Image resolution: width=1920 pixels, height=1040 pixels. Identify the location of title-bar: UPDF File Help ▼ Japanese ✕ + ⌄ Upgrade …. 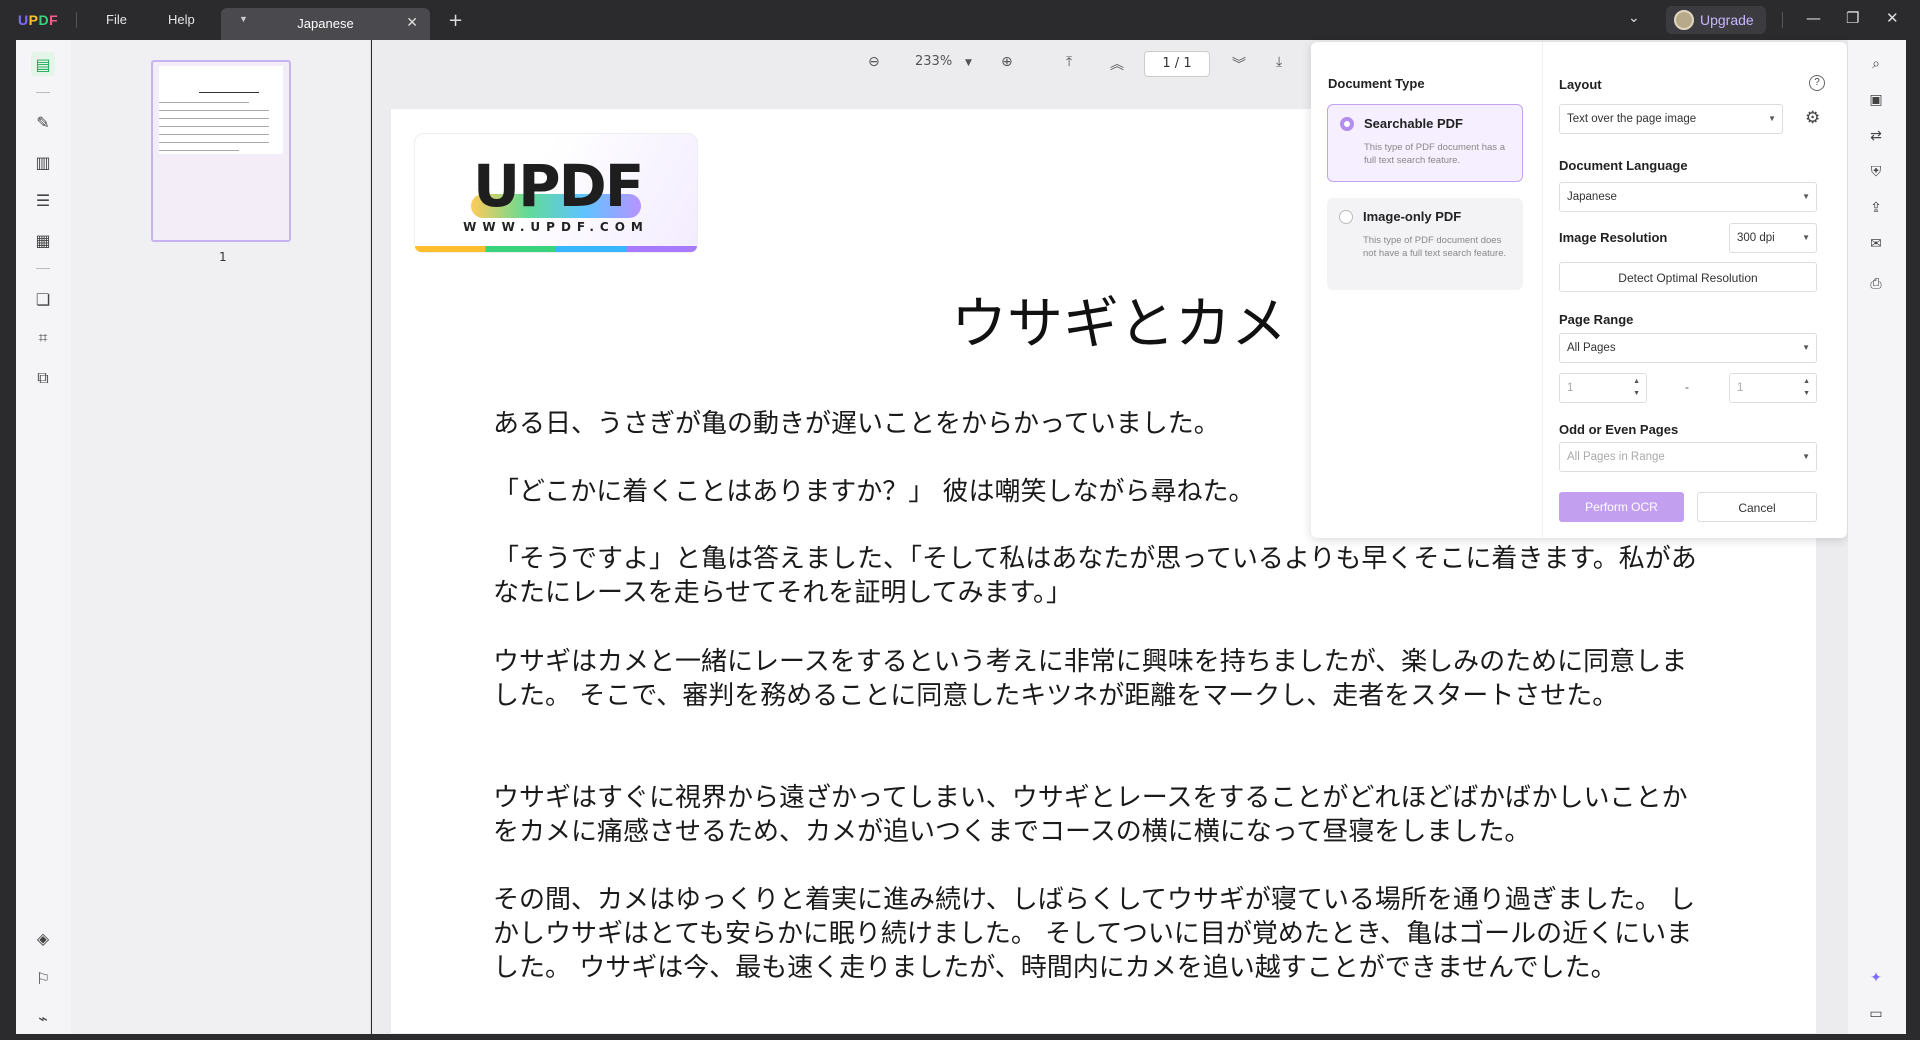
(960, 20).